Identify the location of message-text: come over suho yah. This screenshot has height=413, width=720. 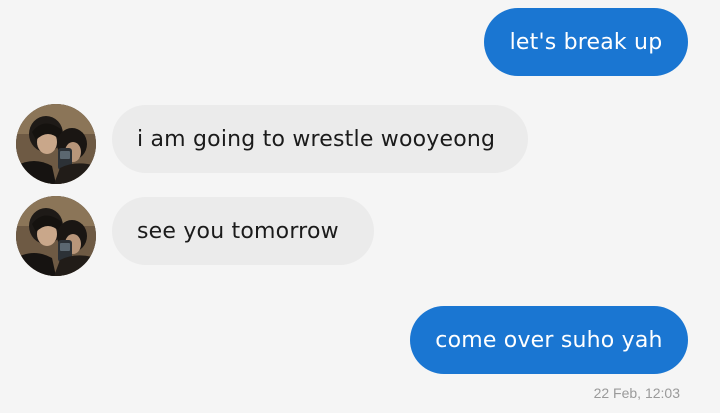
(549, 340).